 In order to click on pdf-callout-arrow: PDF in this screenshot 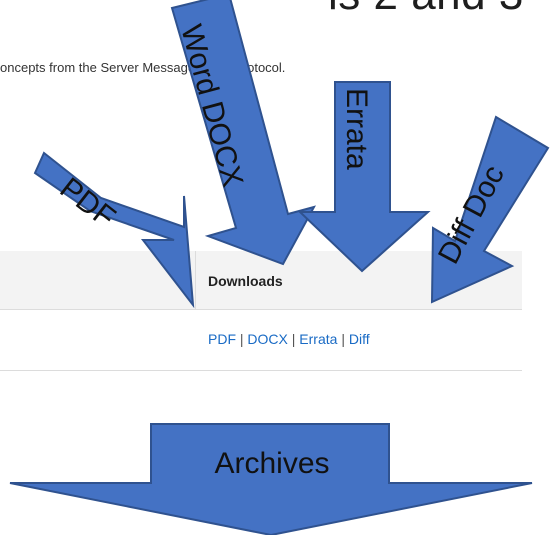, I will do `click(114, 230)`.